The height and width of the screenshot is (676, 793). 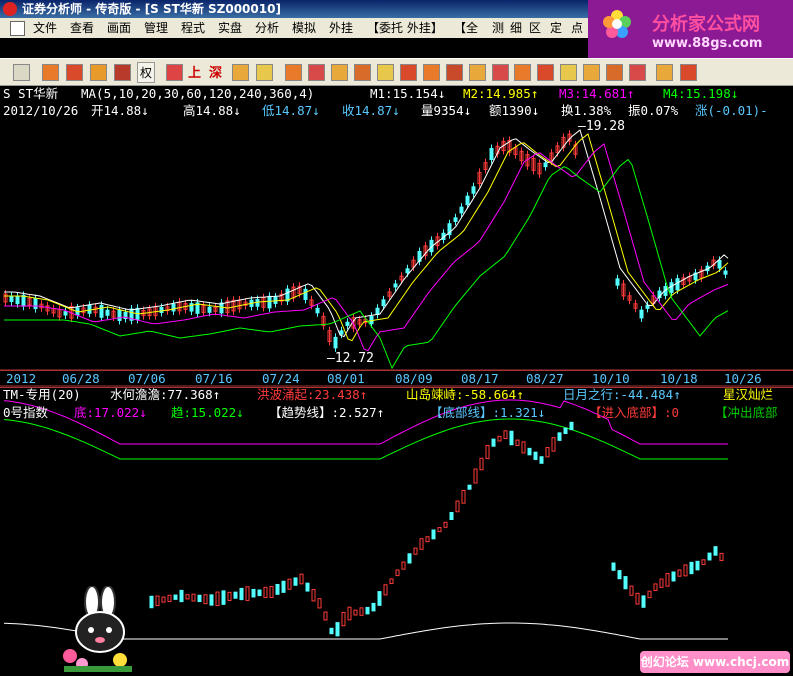 What do you see at coordinates (147, 378) in the screenshot?
I see `date-tick: 07/06` at bounding box center [147, 378].